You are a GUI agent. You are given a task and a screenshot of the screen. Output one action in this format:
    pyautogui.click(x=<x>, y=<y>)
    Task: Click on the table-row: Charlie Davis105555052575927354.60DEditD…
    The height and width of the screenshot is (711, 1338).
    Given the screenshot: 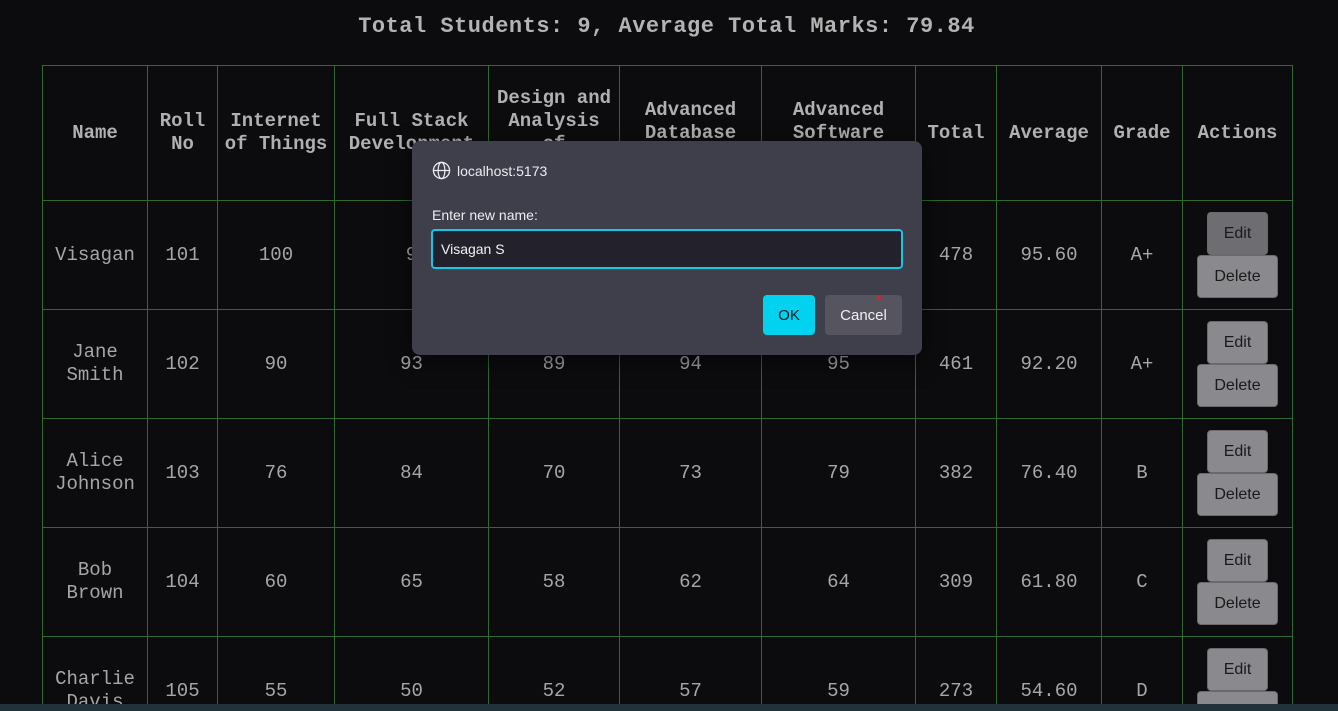 What is the action you would take?
    pyautogui.click(x=667, y=673)
    